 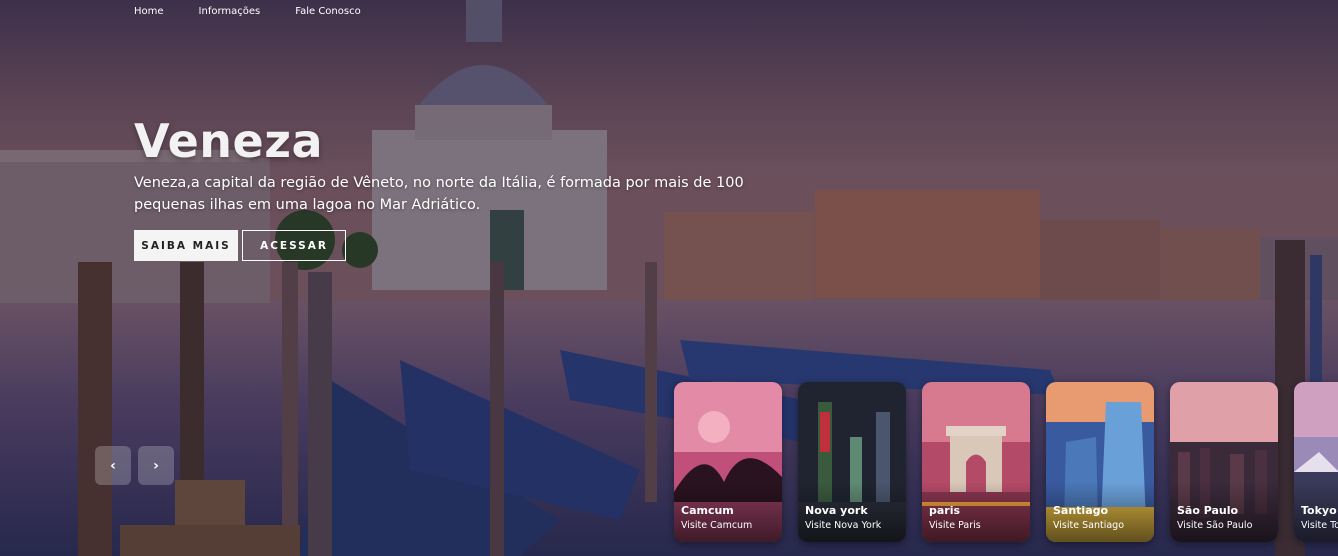 I want to click on card-nova-york: Nova york Visite Nova York, so click(x=852, y=462).